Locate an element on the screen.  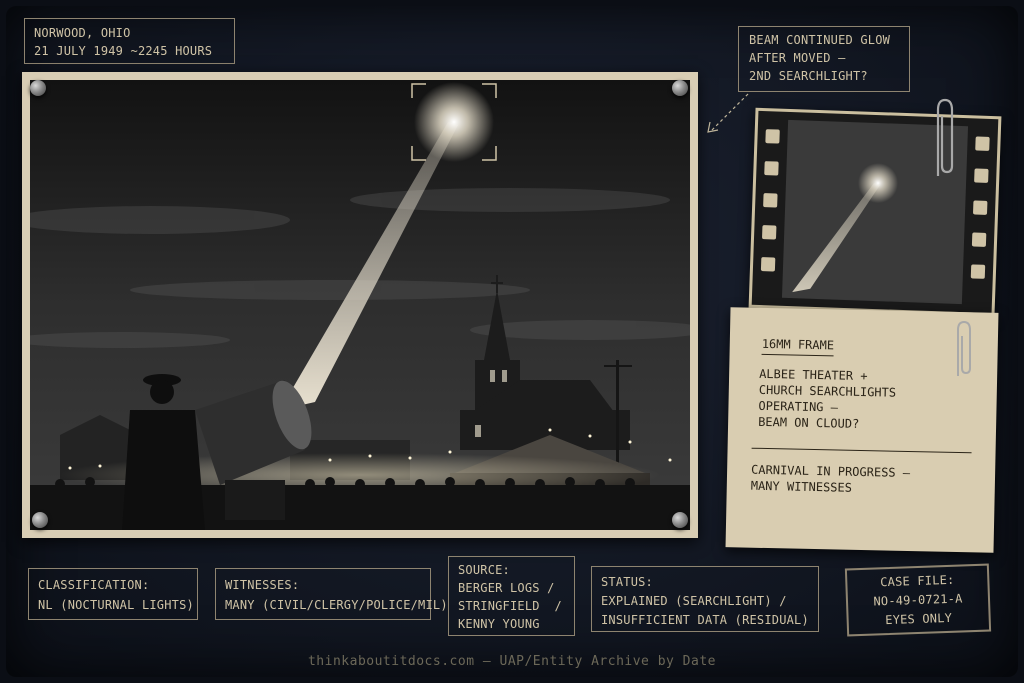
film-image is located at coordinates (875, 212).